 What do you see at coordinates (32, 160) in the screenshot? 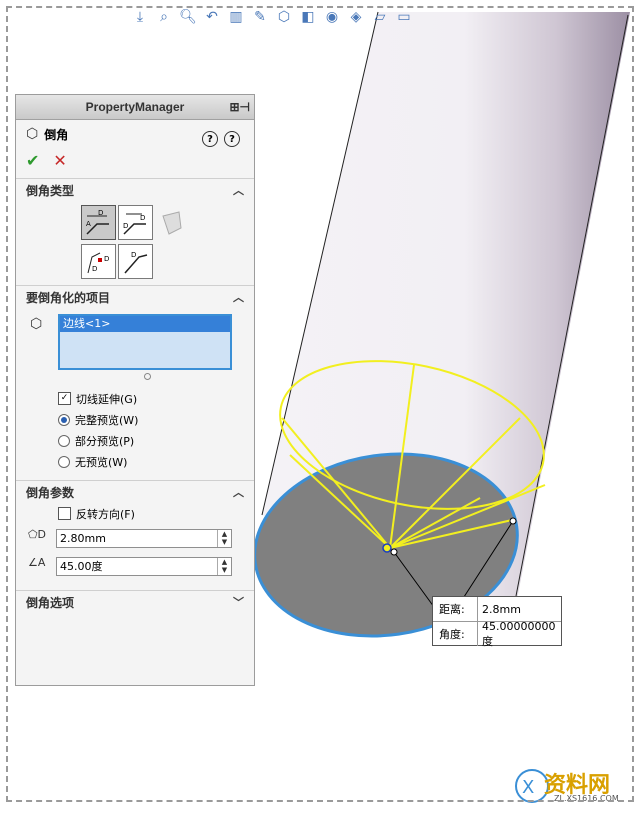
I see `ok-button: ✔` at bounding box center [32, 160].